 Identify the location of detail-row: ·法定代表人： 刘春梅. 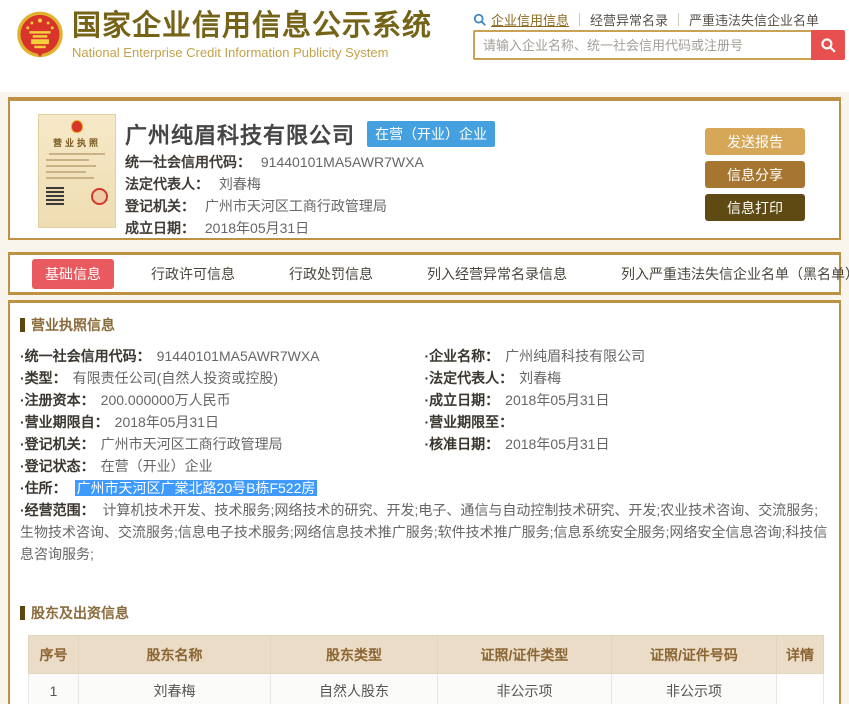
(627, 378).